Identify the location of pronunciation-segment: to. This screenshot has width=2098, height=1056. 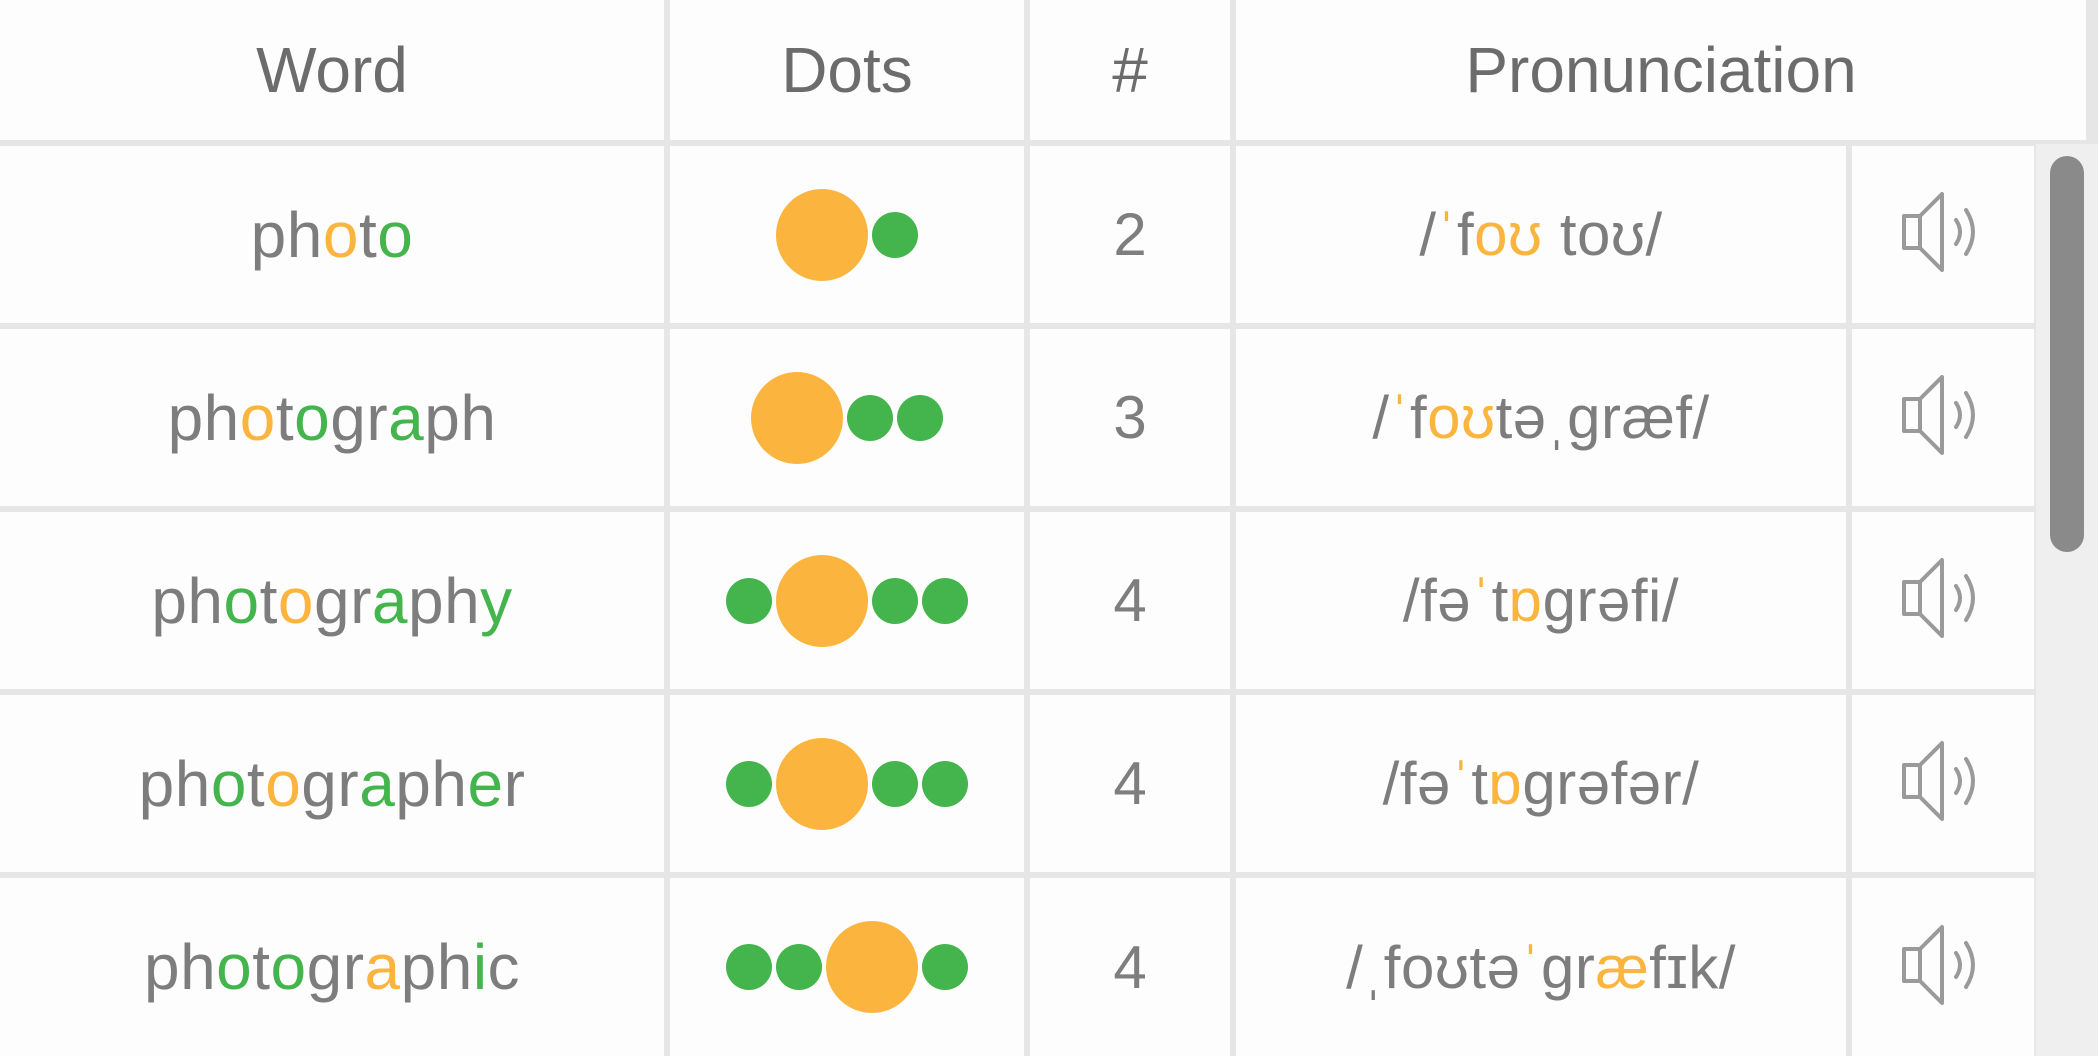
(1576, 234).